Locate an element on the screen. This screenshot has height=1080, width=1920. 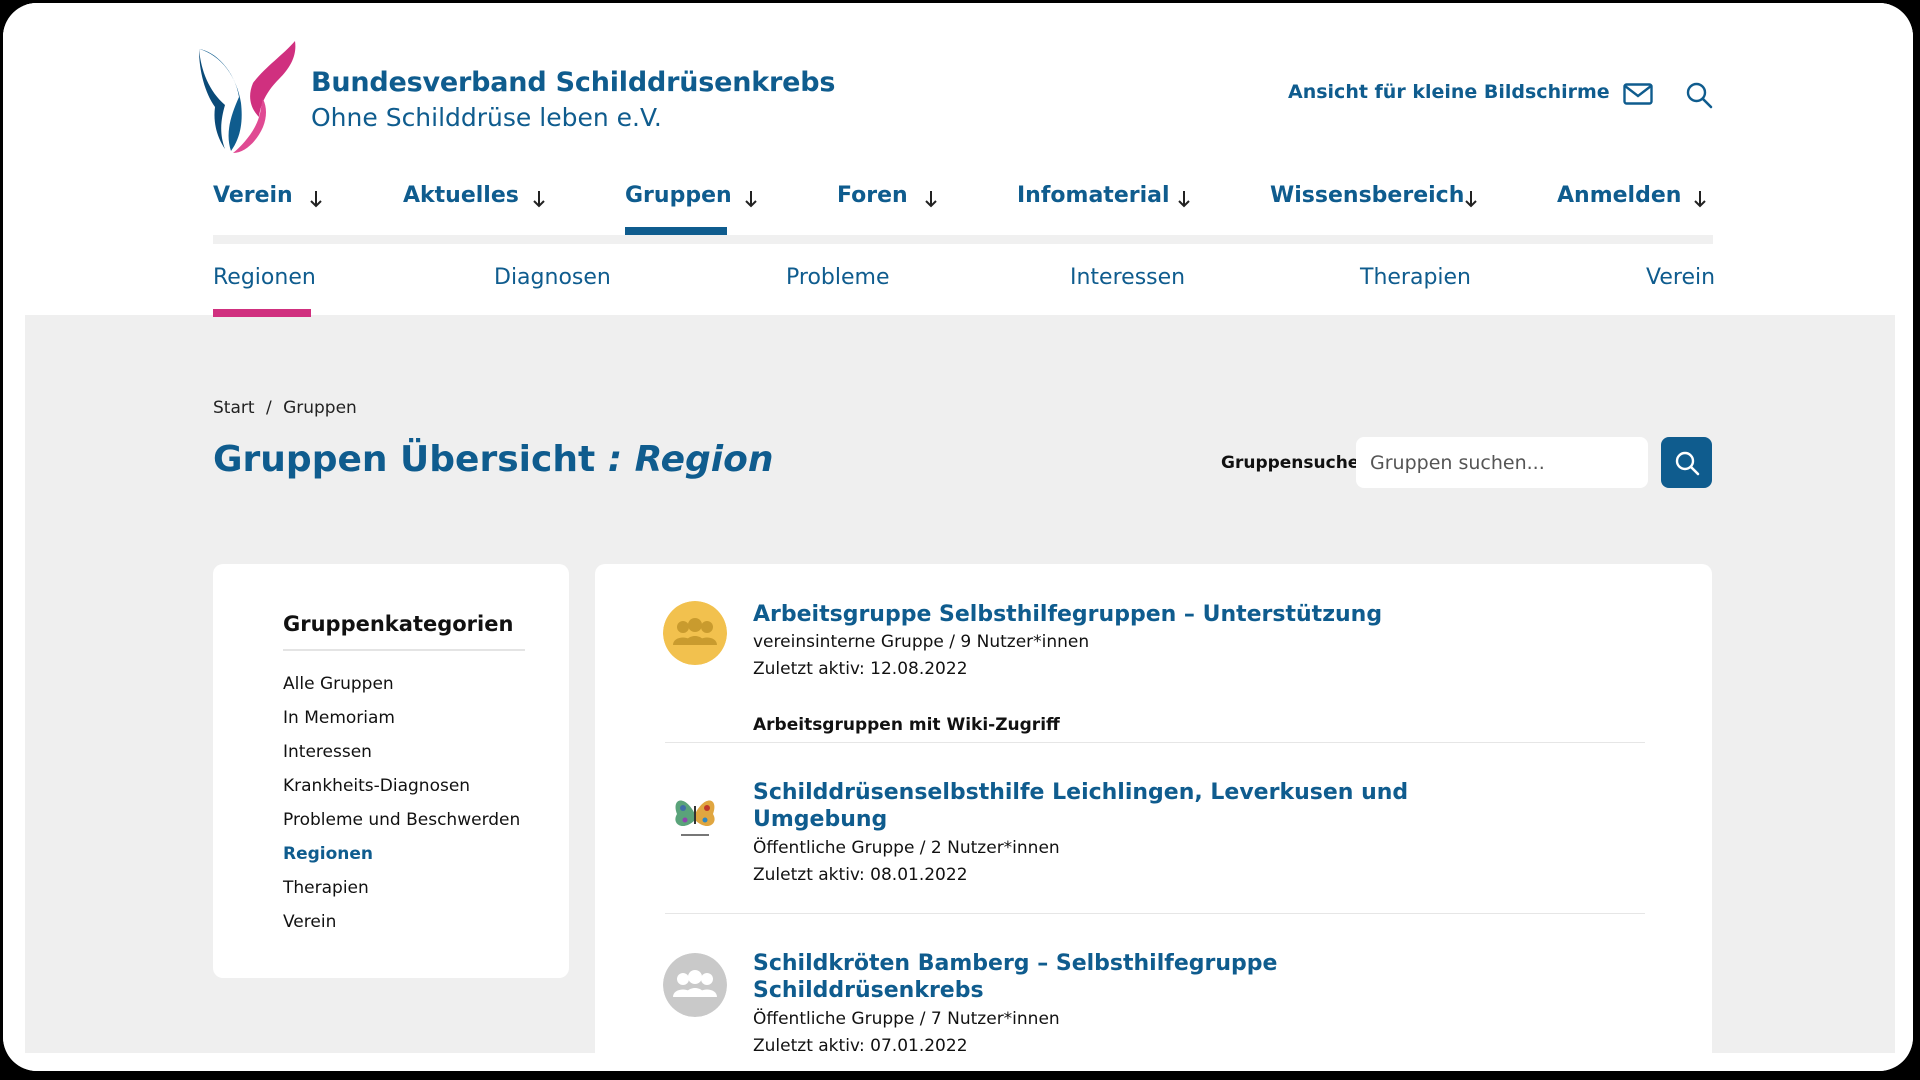
butterfly-logo is located at coordinates (248, 98).